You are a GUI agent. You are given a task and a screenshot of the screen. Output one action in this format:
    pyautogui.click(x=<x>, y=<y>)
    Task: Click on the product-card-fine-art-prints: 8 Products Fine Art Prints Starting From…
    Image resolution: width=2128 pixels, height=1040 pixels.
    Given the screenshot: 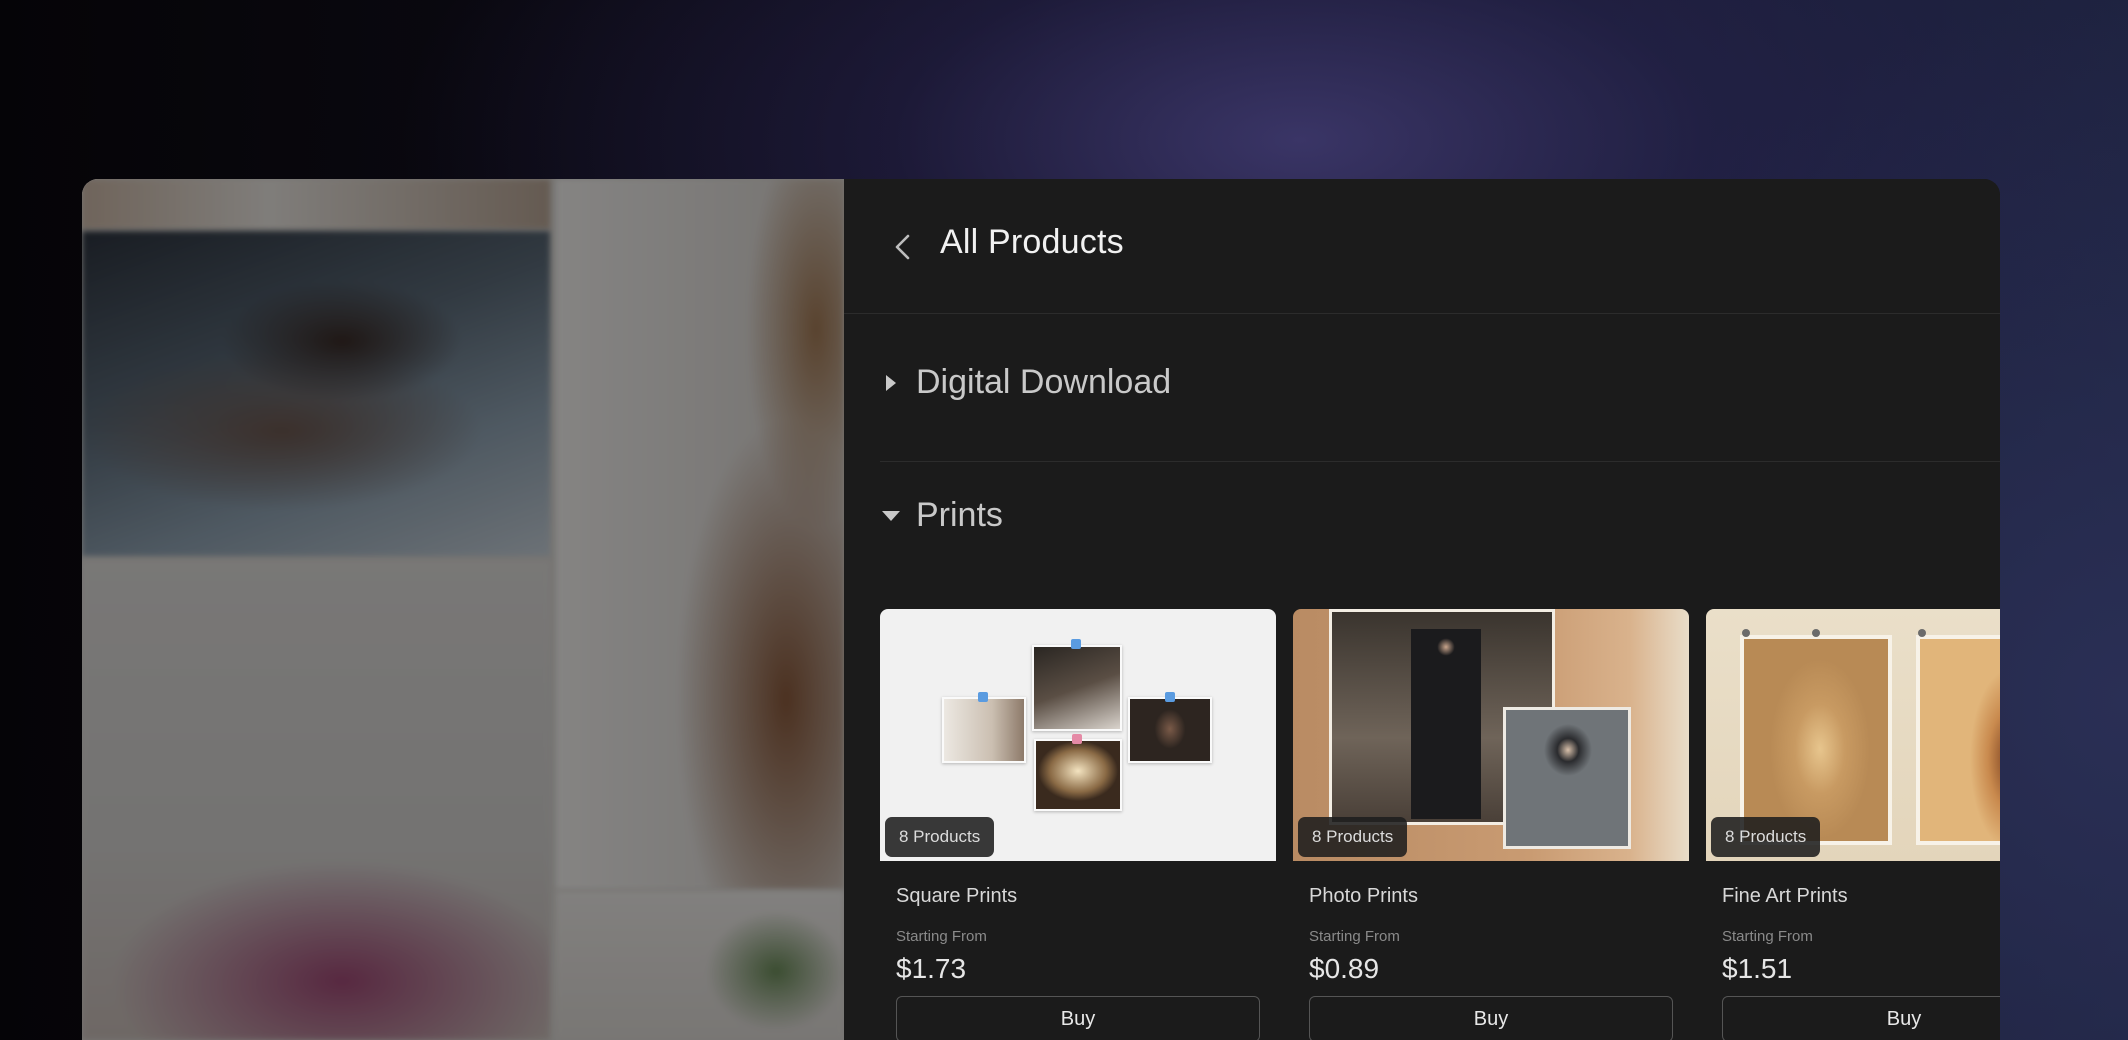 What is the action you would take?
    pyautogui.click(x=1853, y=824)
    